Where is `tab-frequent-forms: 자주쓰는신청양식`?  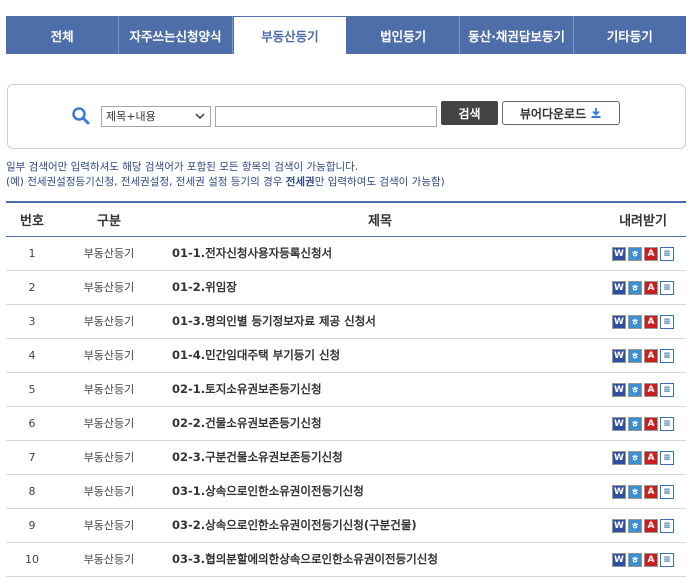 tab-frequent-forms: 자주쓰는신청양식 is located at coordinates (176, 35).